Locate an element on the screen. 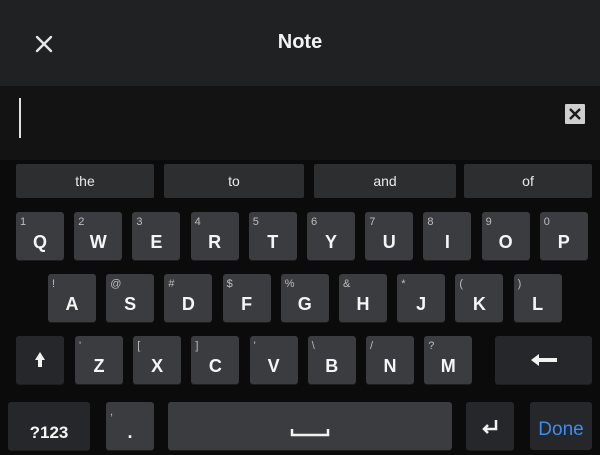 Image resolution: width=600 pixels, height=455 pixels. backspace-icon is located at coordinates (544, 360).